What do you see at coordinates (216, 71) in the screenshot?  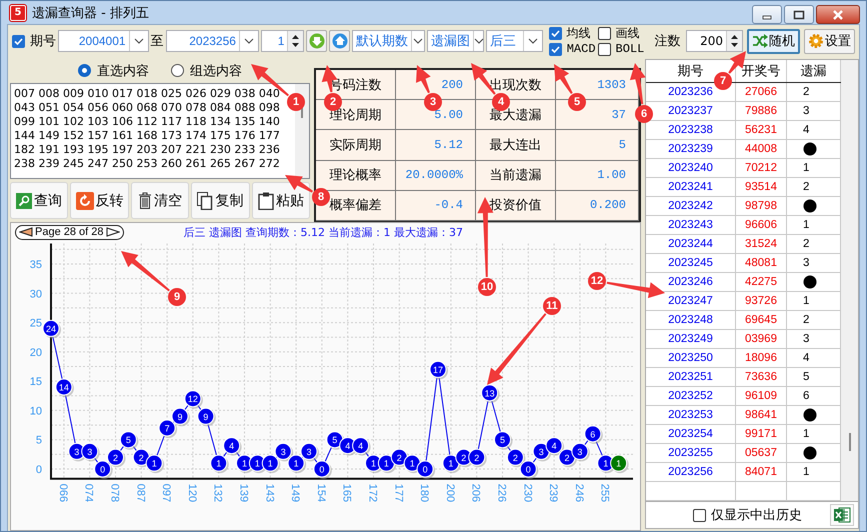 I see `mode-label: 组选内容` at bounding box center [216, 71].